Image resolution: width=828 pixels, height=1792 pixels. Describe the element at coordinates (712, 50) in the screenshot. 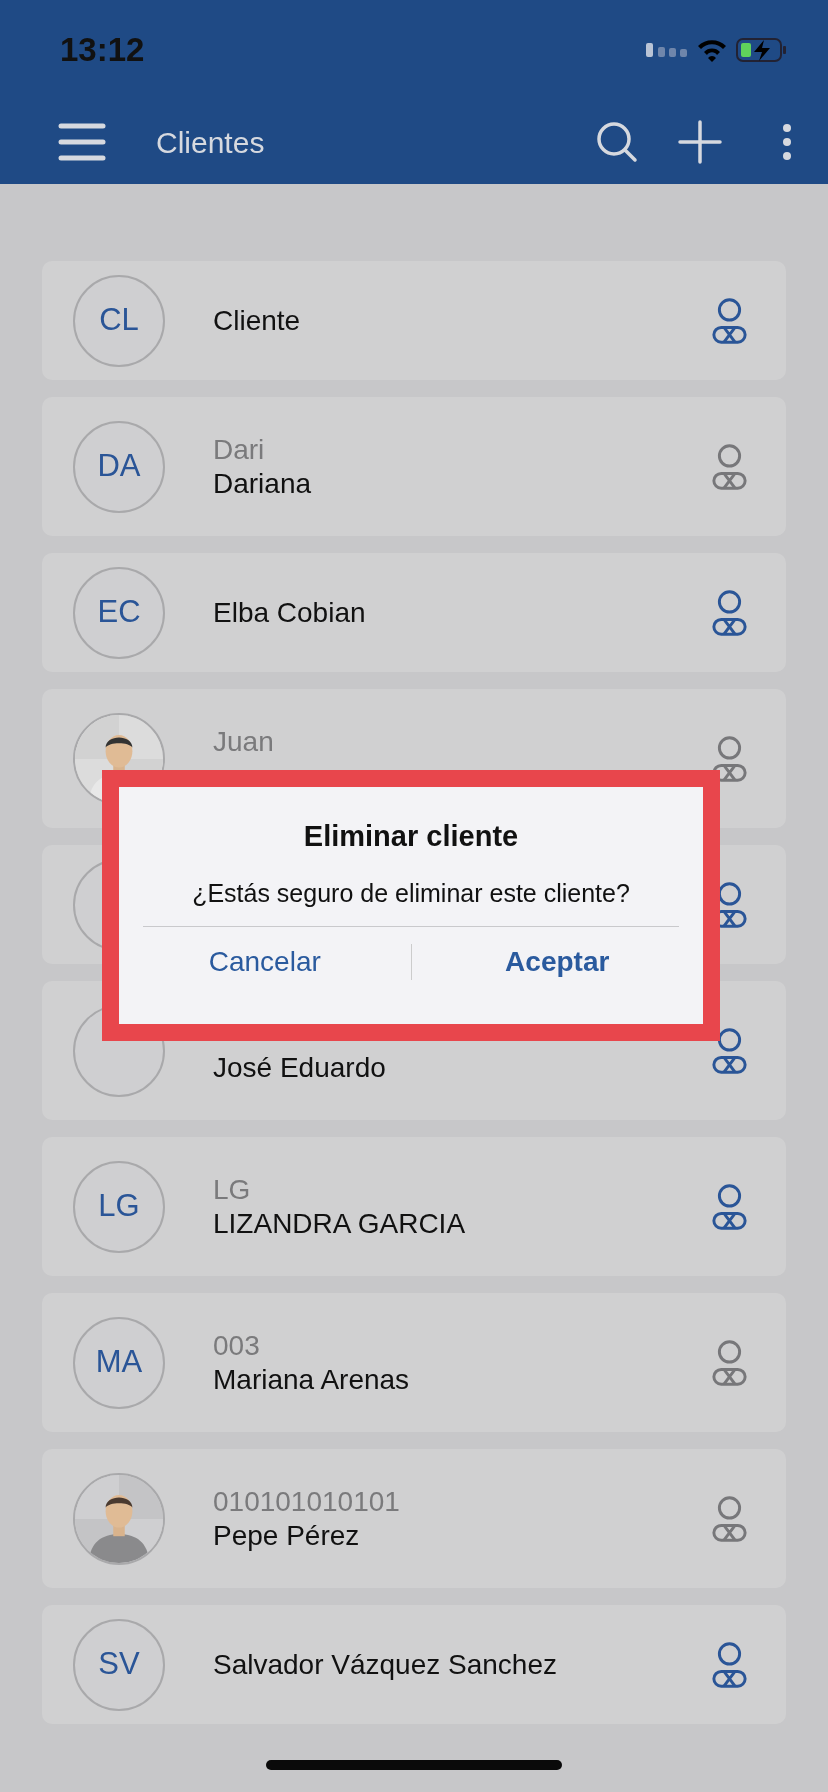

I see `wifi-icon` at that location.